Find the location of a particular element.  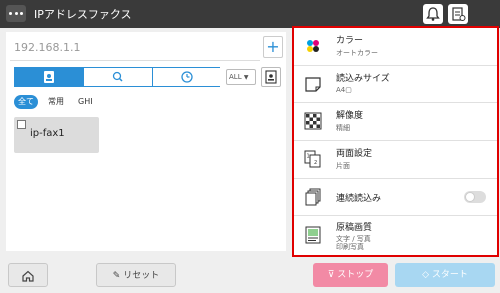

setting-value: 精細 is located at coordinates (343, 128).